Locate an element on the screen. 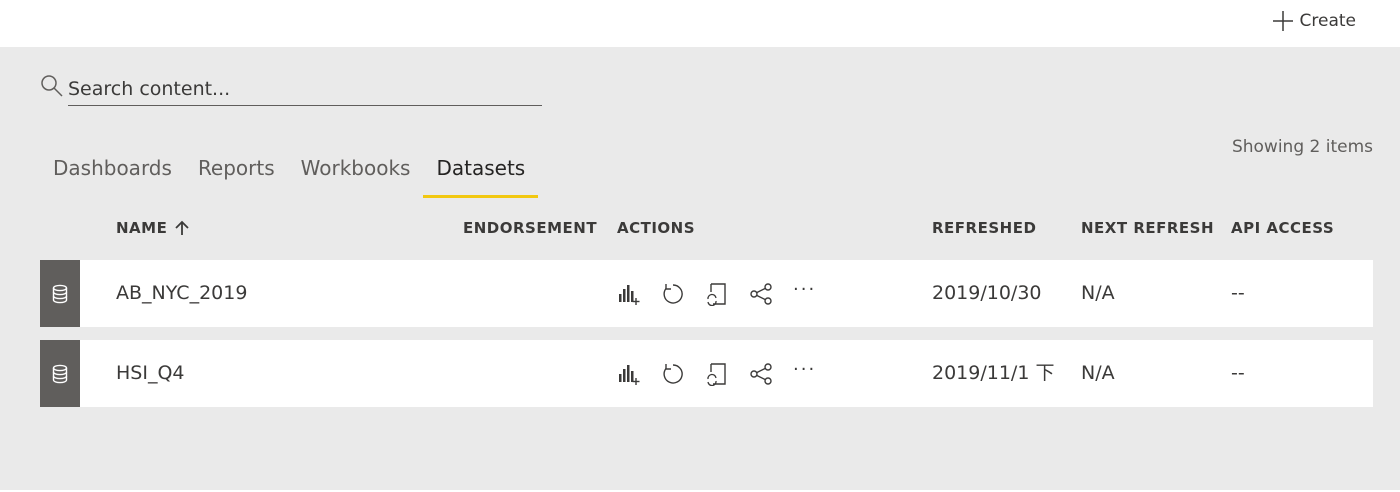 This screenshot has width=1400, height=492. search-input is located at coordinates (305, 89).